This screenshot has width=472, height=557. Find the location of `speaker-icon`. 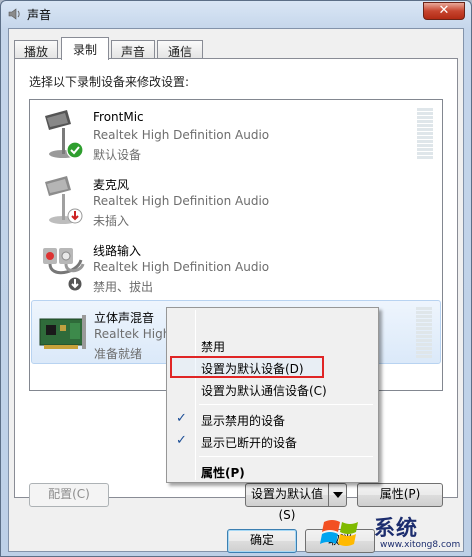

speaker-icon is located at coordinates (14, 14).